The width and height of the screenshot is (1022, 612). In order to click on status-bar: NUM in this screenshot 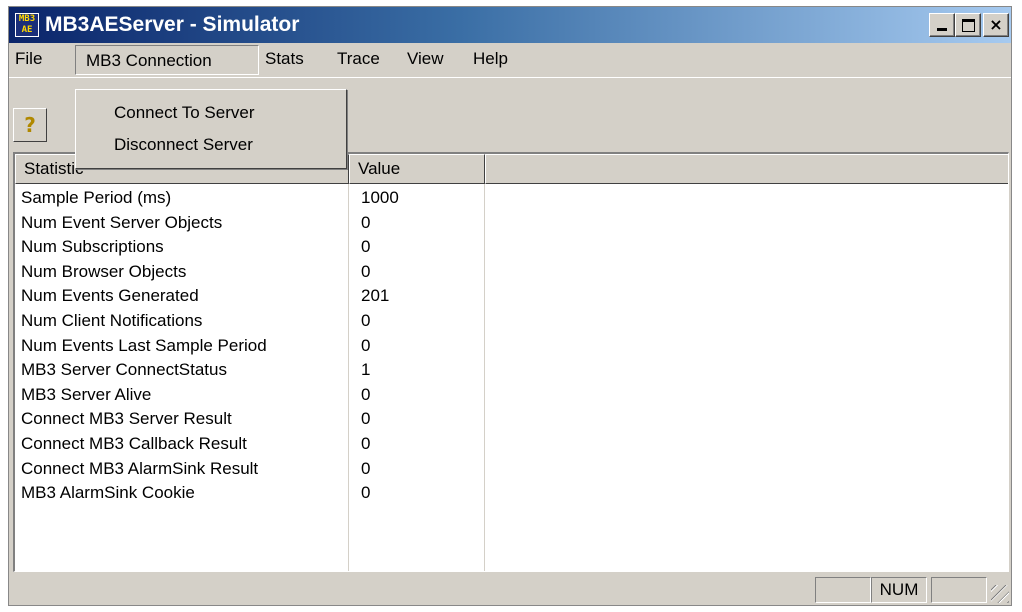, I will do `click(510, 590)`.